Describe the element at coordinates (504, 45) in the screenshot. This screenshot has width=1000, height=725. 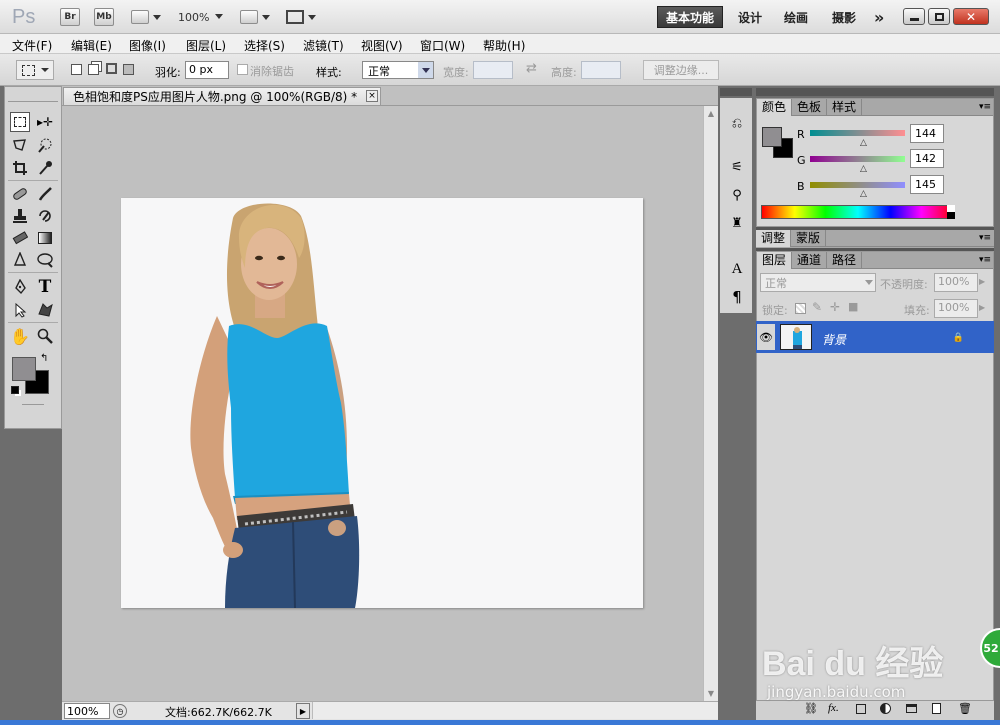
I see `menu-help: 帮助(H)` at that location.